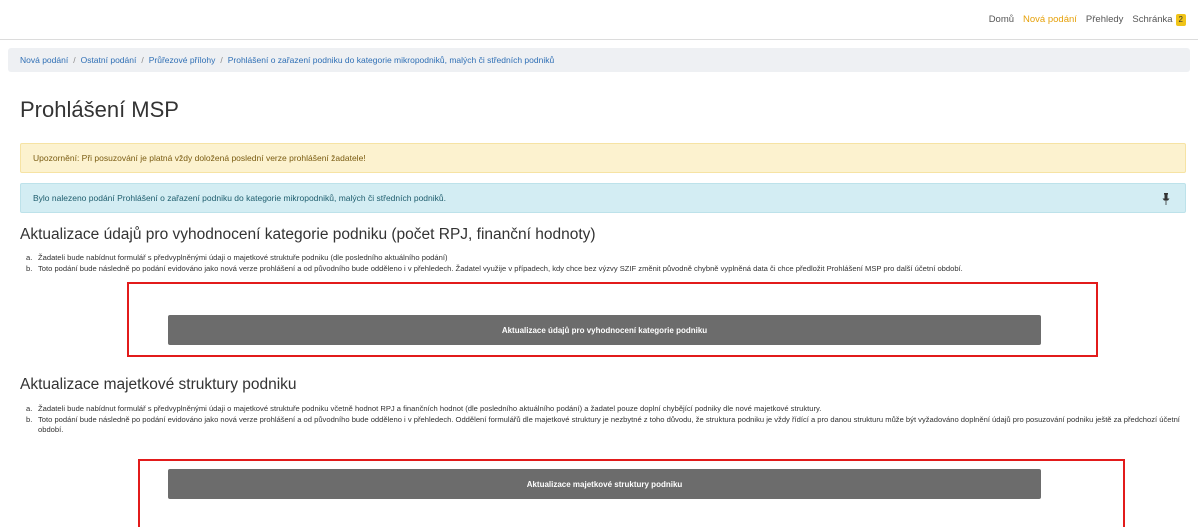 The height and width of the screenshot is (527, 1198). What do you see at coordinates (604, 484) in the screenshot?
I see `update-ownership-structure-button: Aktualizace majetkové struktury podniku` at bounding box center [604, 484].